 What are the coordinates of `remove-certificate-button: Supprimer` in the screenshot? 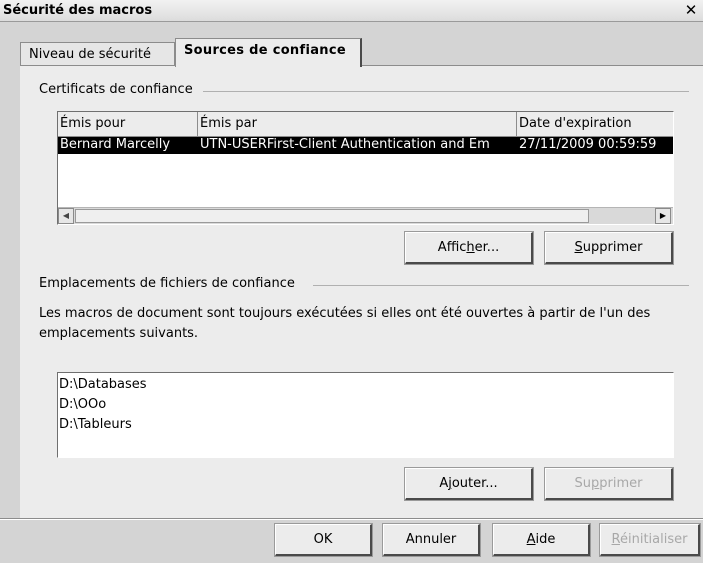 It's located at (609, 248).